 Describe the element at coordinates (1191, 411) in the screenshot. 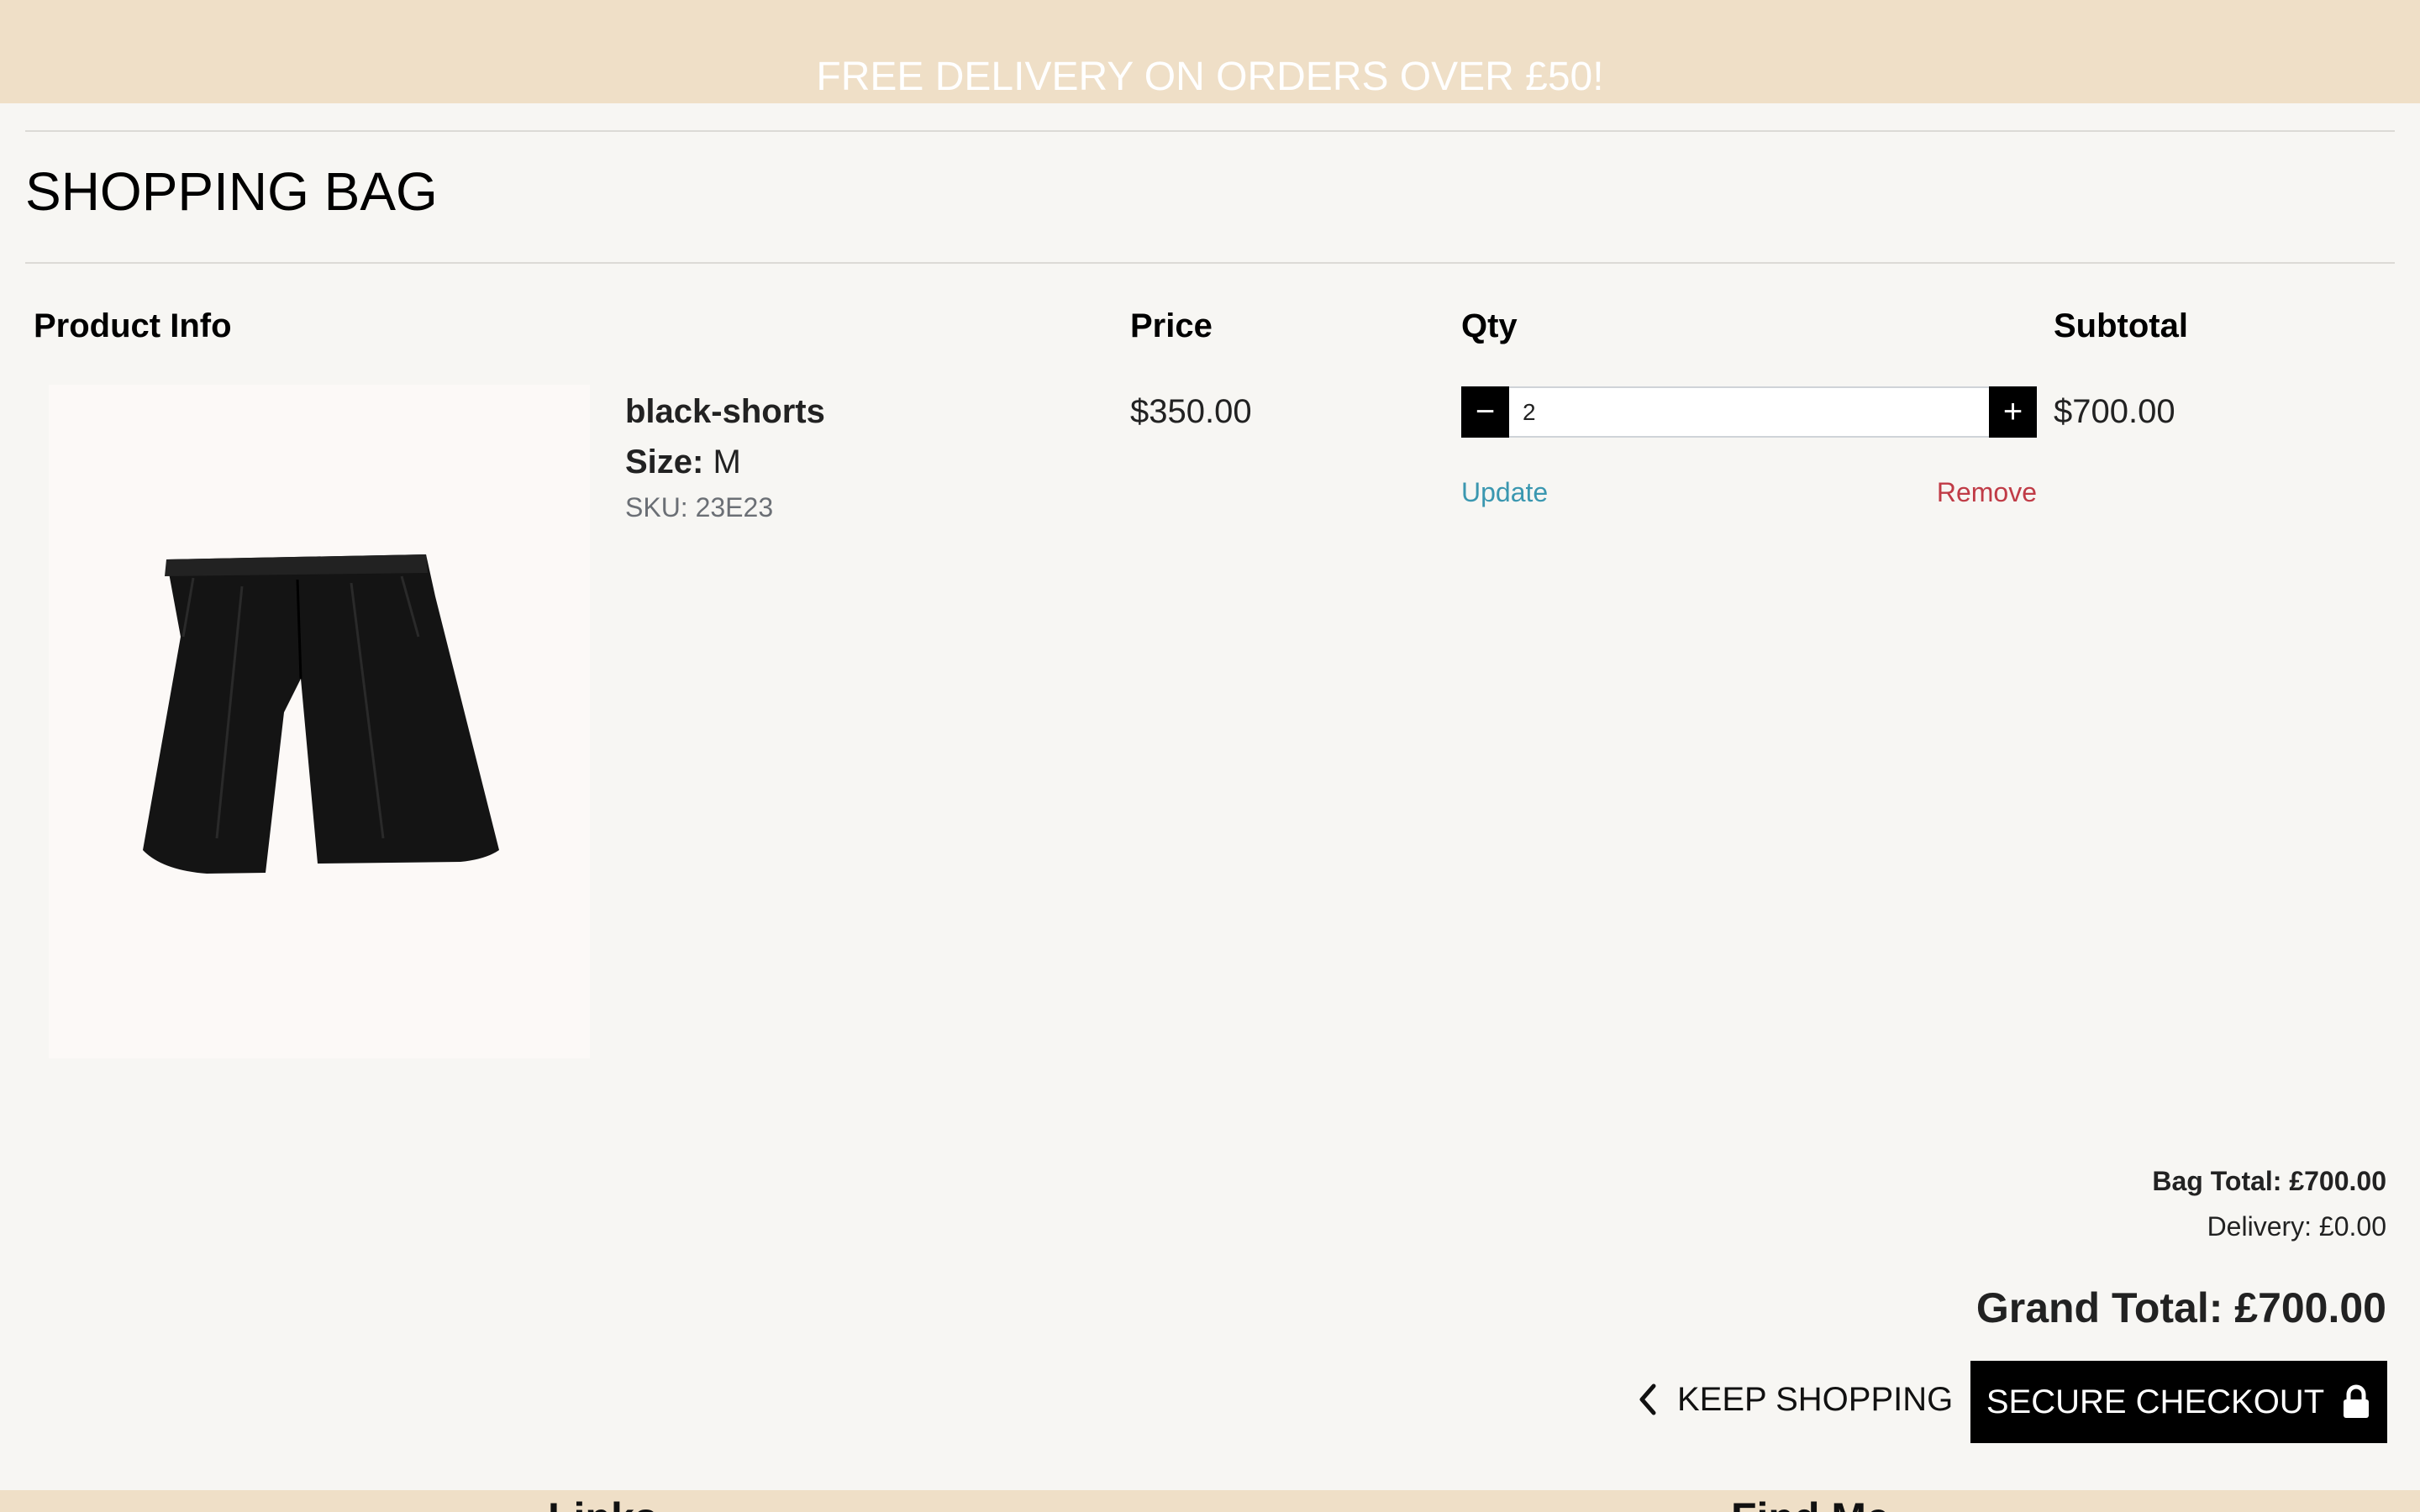

I see `product-price: $350.00` at that location.